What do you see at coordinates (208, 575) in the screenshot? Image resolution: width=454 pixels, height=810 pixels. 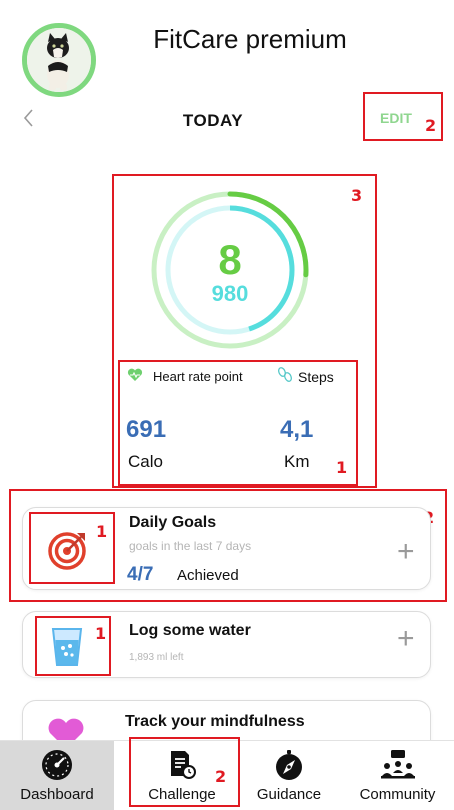 I see `goals-status: Achieved` at bounding box center [208, 575].